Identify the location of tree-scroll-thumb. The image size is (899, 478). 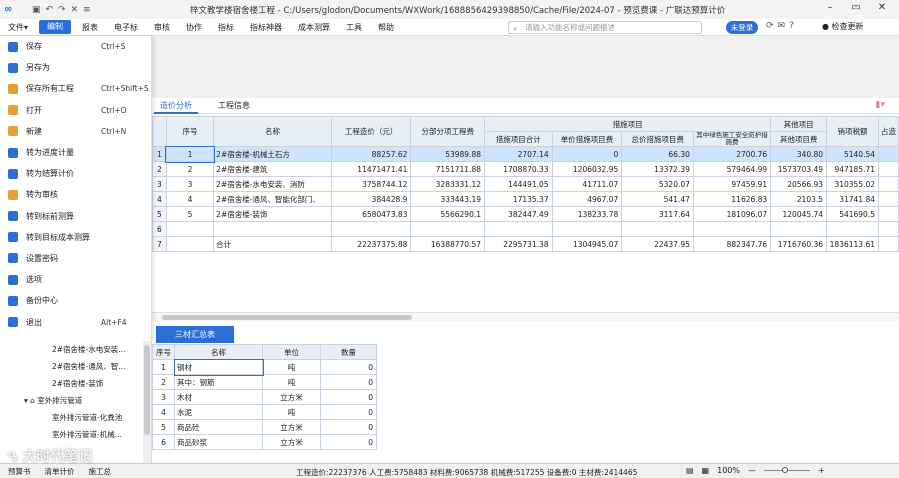
(147, 390).